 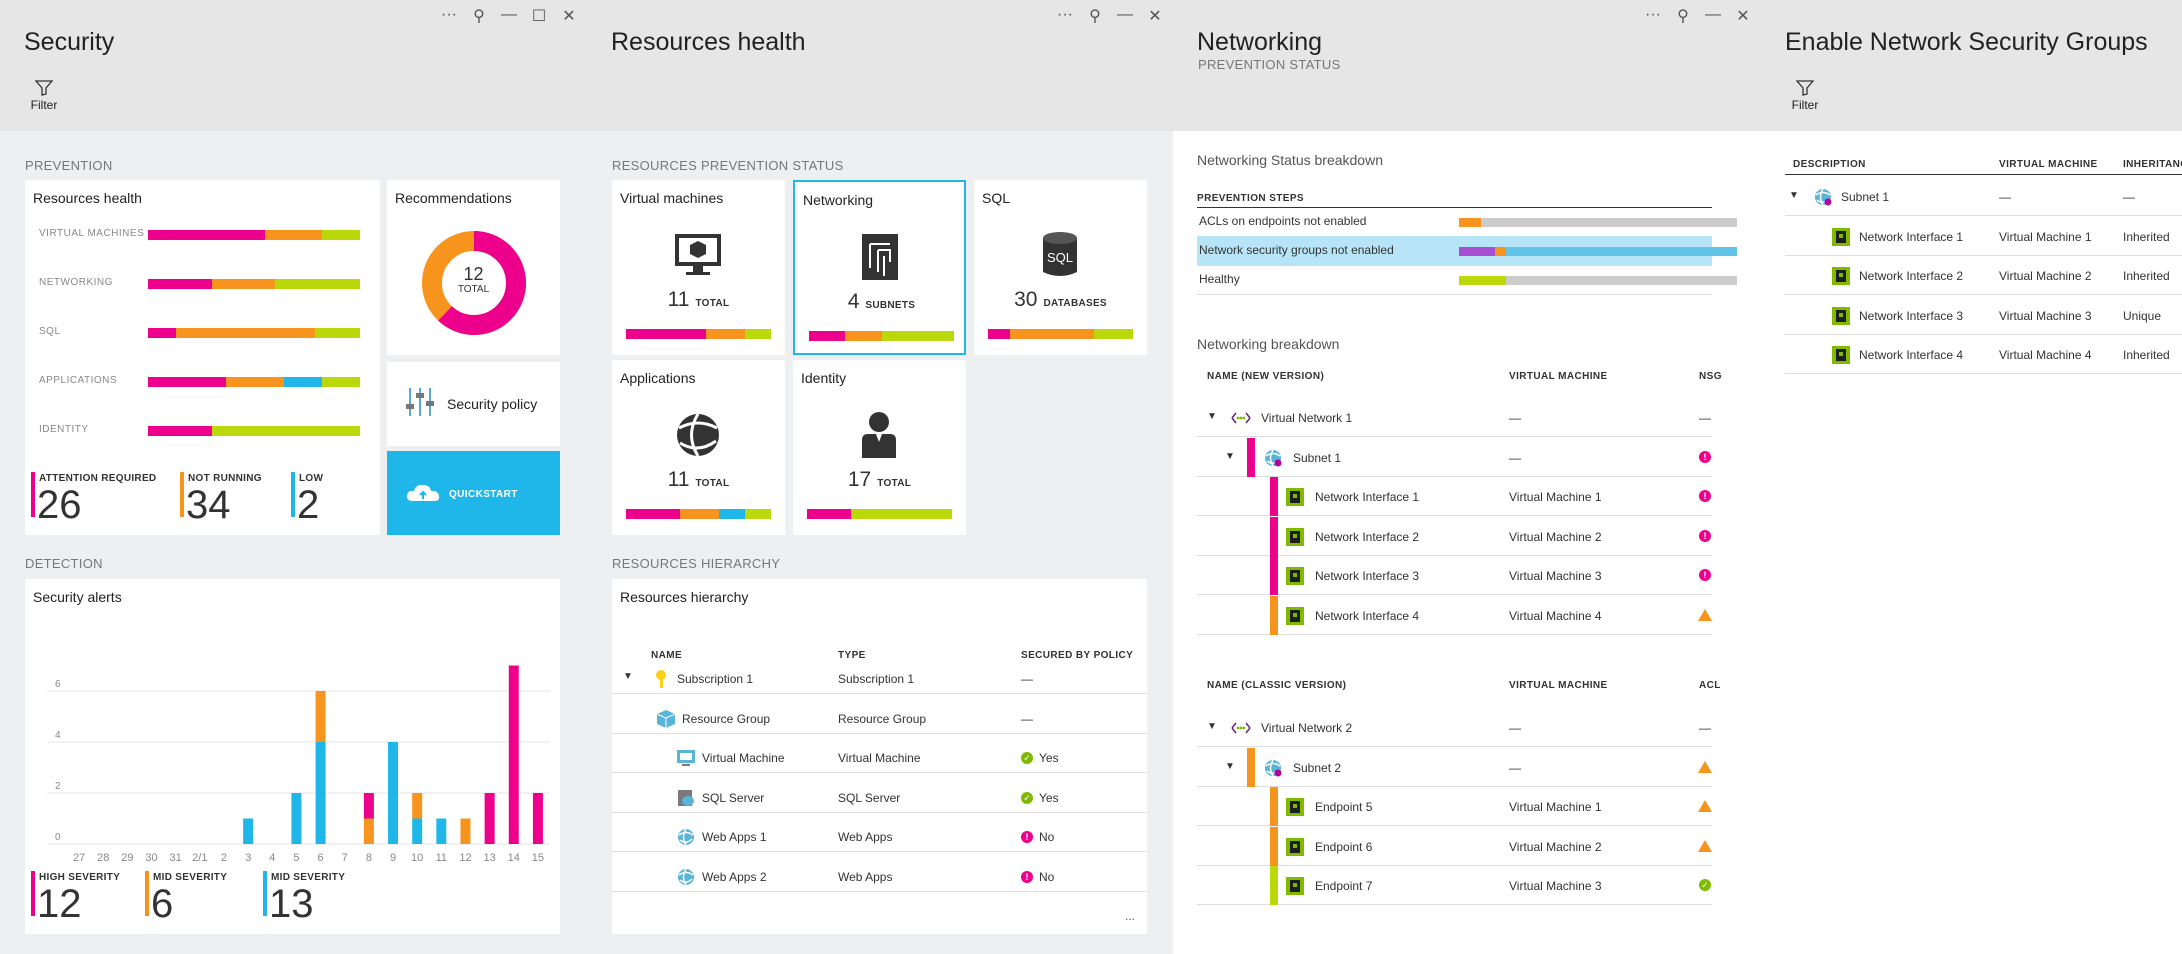 What do you see at coordinates (441, 858) in the screenshot?
I see `x-tick-label: 11` at bounding box center [441, 858].